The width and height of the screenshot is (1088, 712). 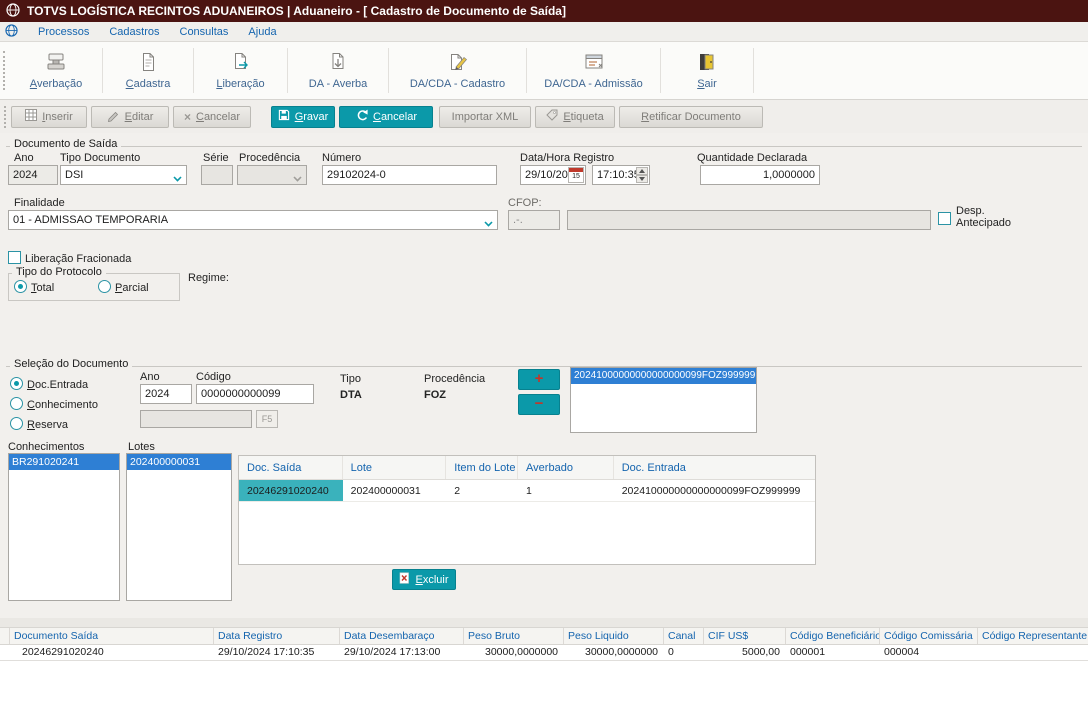 What do you see at coordinates (684, 652) in the screenshot?
I see `cell-canal: 0` at bounding box center [684, 652].